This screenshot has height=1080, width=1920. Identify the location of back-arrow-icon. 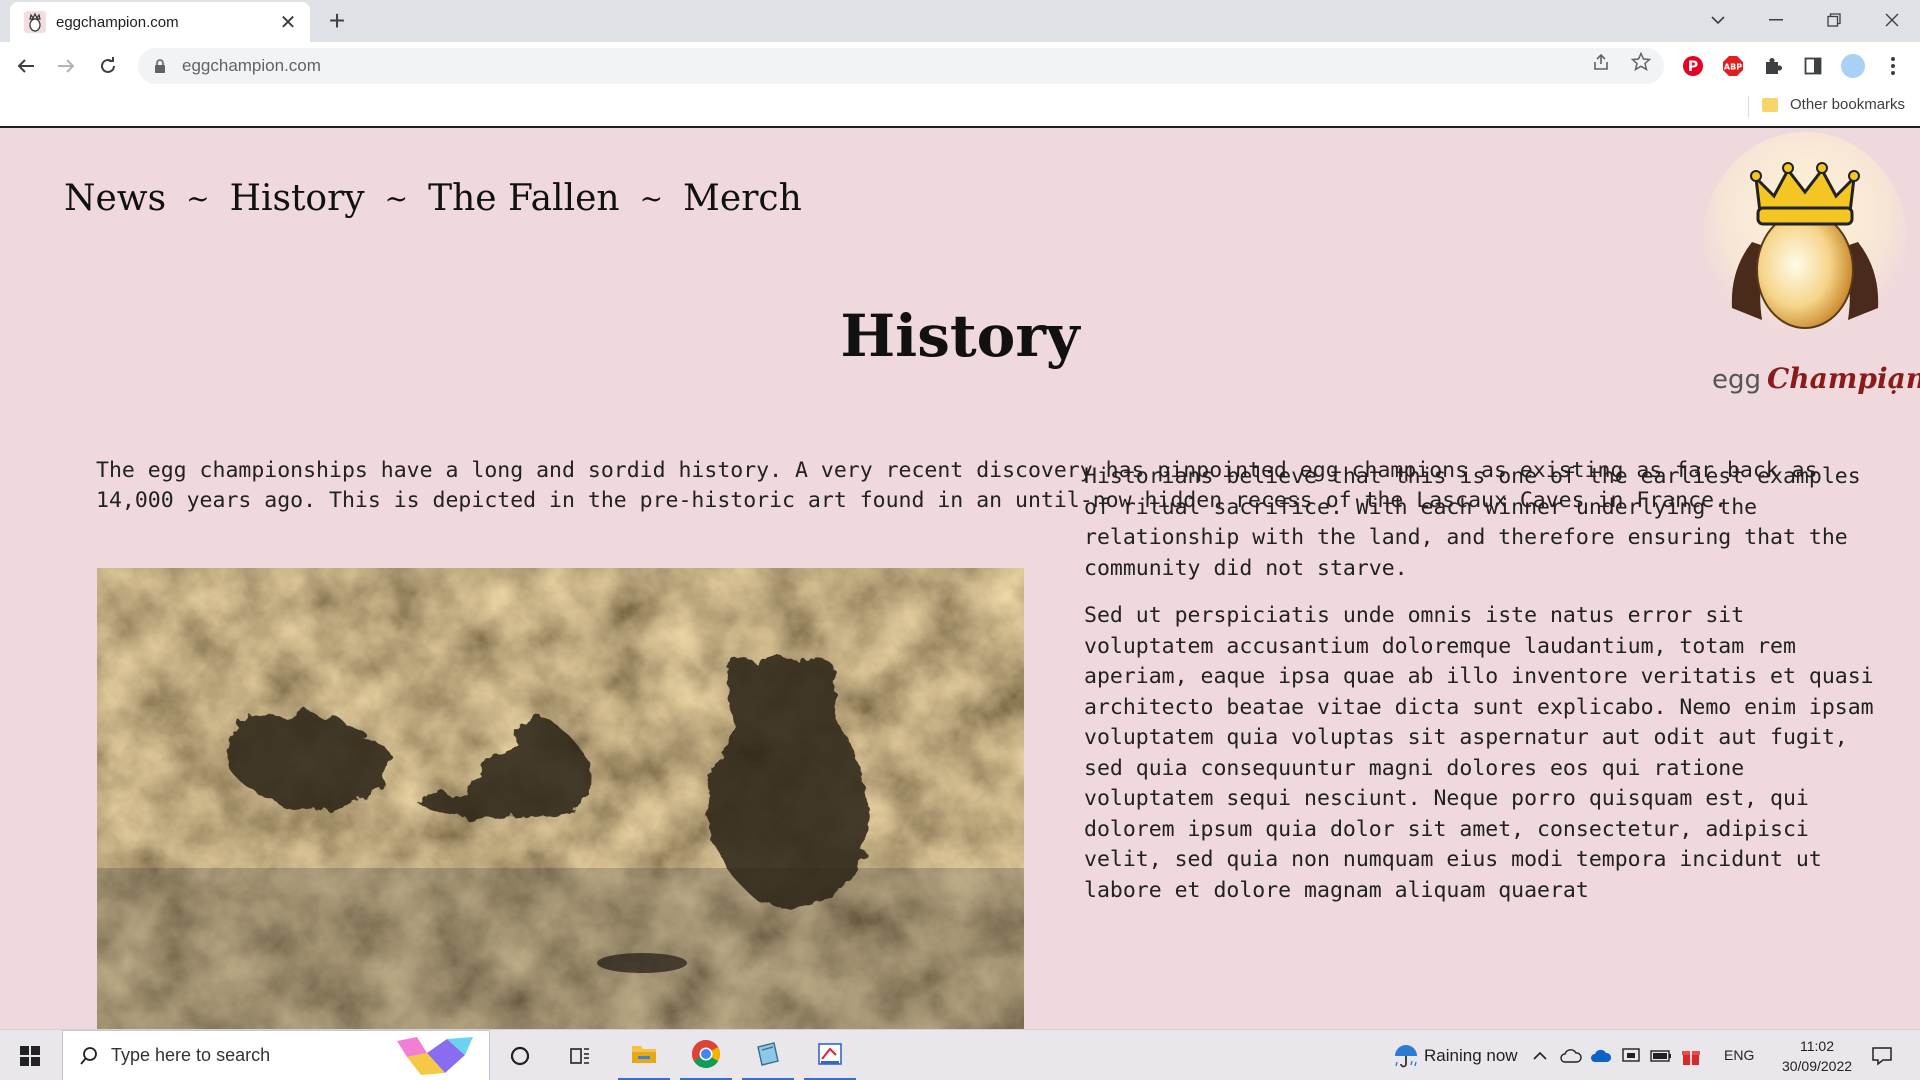
(25, 66).